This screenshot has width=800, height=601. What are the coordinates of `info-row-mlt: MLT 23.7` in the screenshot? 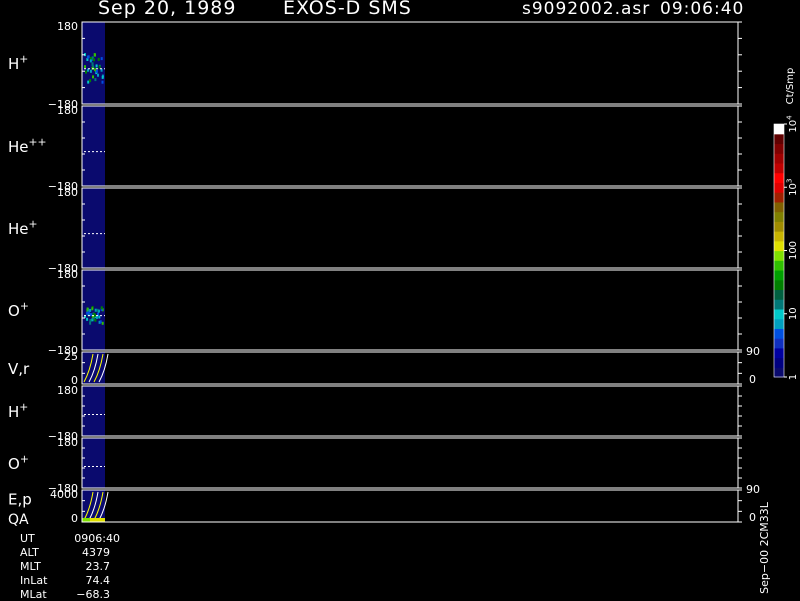 It's located at (65, 566).